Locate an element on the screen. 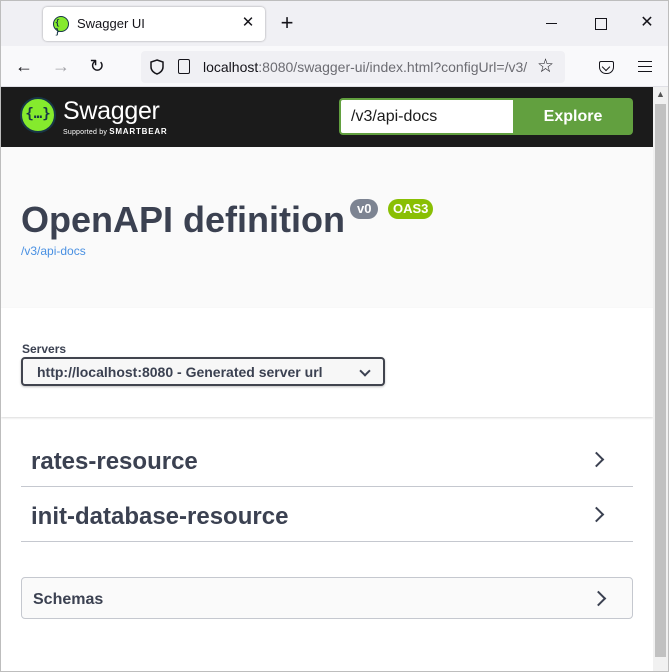 This screenshot has height=672, width=669. back-button: ← is located at coordinates (24, 66).